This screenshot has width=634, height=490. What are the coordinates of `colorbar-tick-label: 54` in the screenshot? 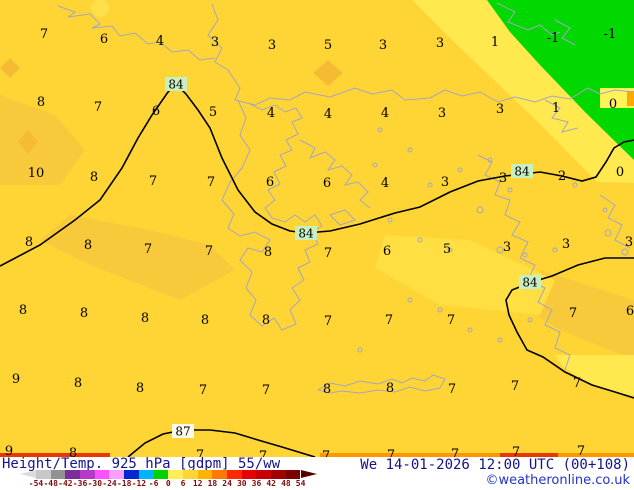 It's located at (300, 483).